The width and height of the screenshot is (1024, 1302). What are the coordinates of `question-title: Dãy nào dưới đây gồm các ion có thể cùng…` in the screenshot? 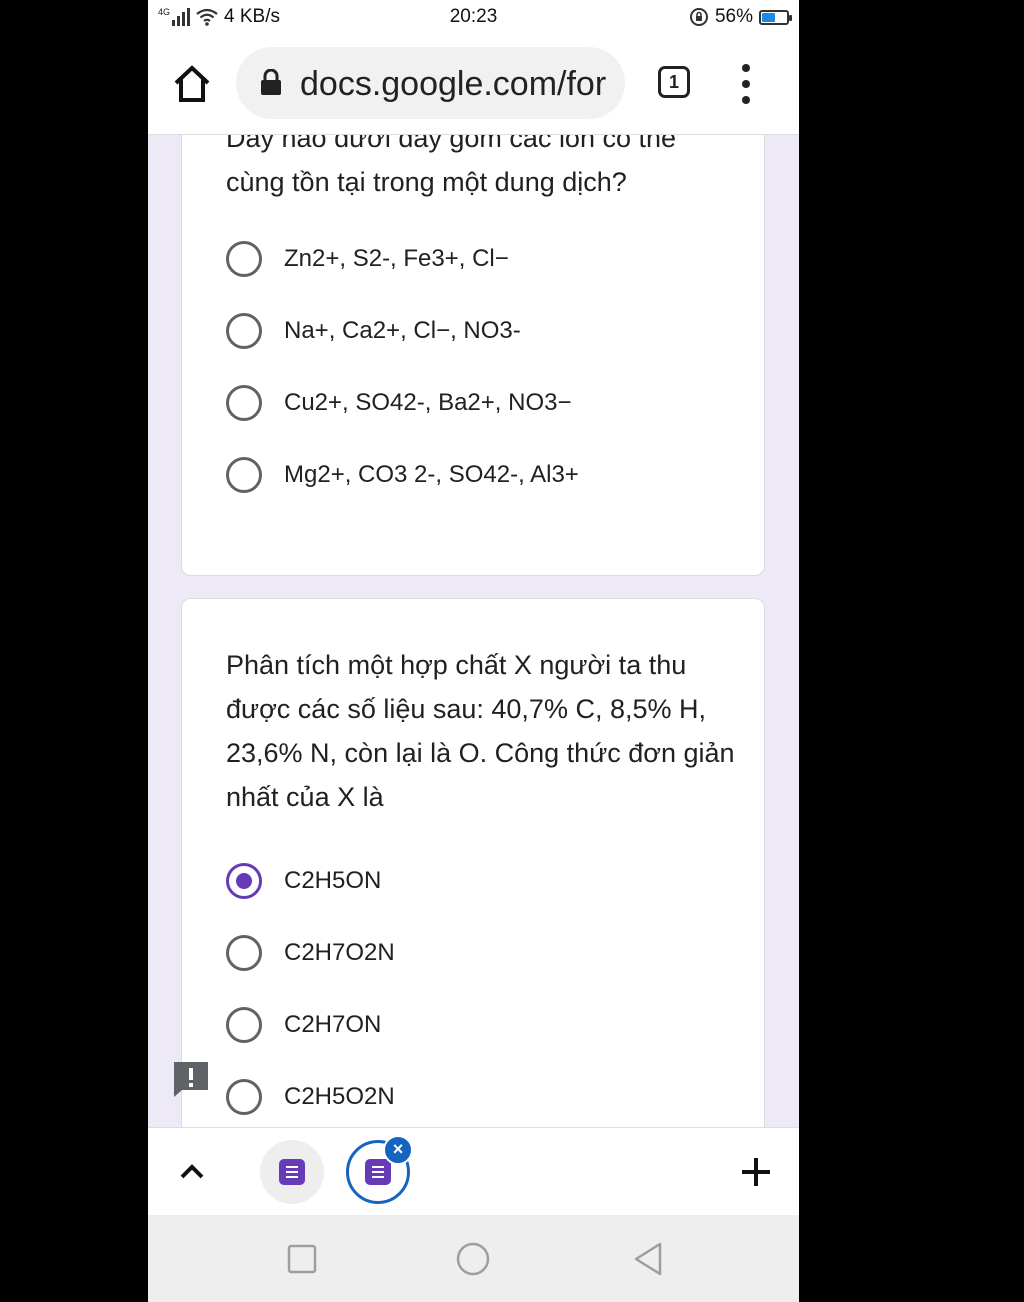 It's located at (451, 166).